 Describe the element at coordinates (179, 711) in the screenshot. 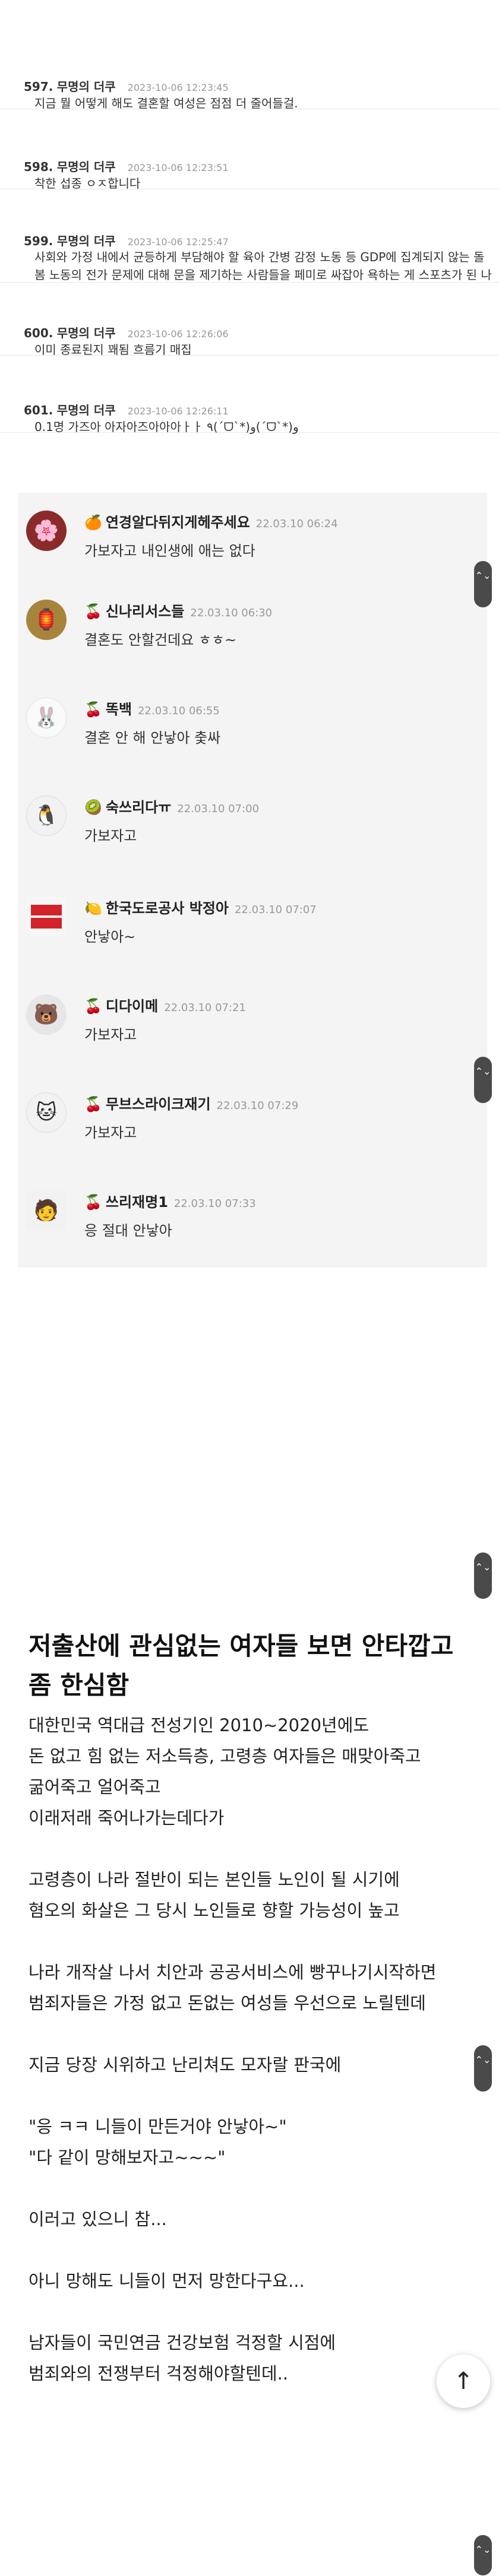

I see `chat-time: 22.03.10 06:55` at that location.